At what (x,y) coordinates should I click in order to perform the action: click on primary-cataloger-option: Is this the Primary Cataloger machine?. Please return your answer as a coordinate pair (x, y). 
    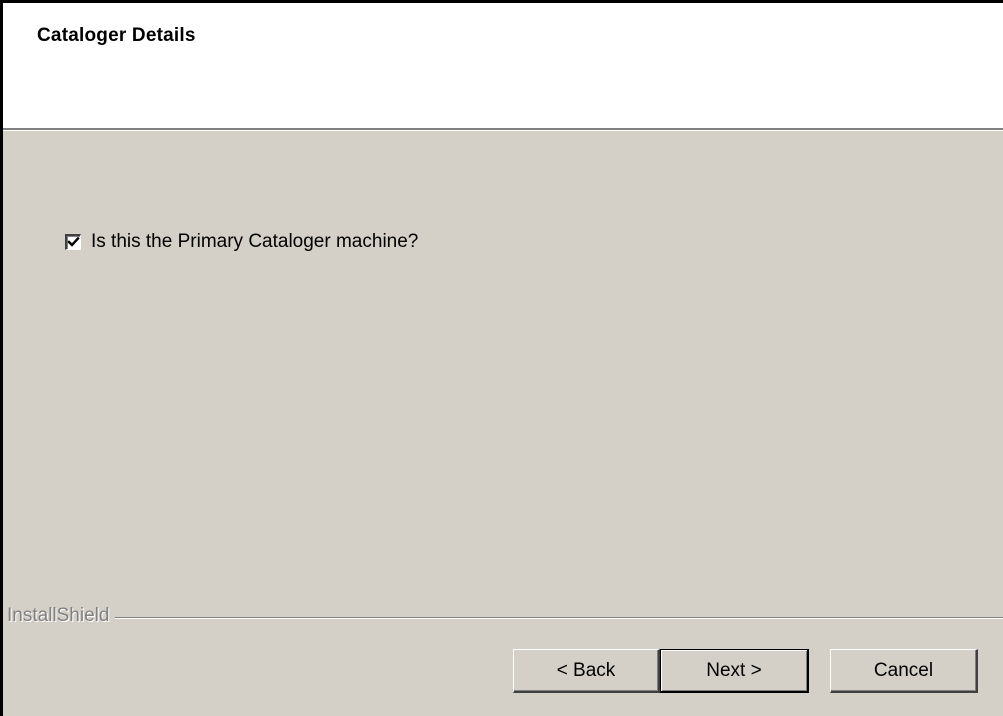
    Looking at the image, I should click on (241, 242).